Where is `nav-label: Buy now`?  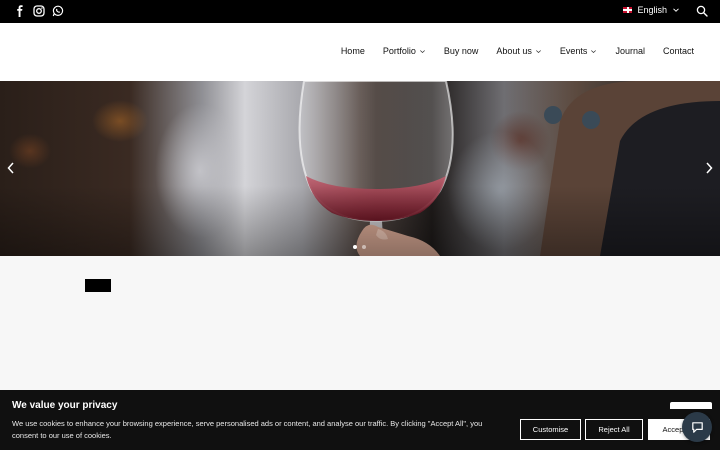
nav-label: Buy now is located at coordinates (461, 51).